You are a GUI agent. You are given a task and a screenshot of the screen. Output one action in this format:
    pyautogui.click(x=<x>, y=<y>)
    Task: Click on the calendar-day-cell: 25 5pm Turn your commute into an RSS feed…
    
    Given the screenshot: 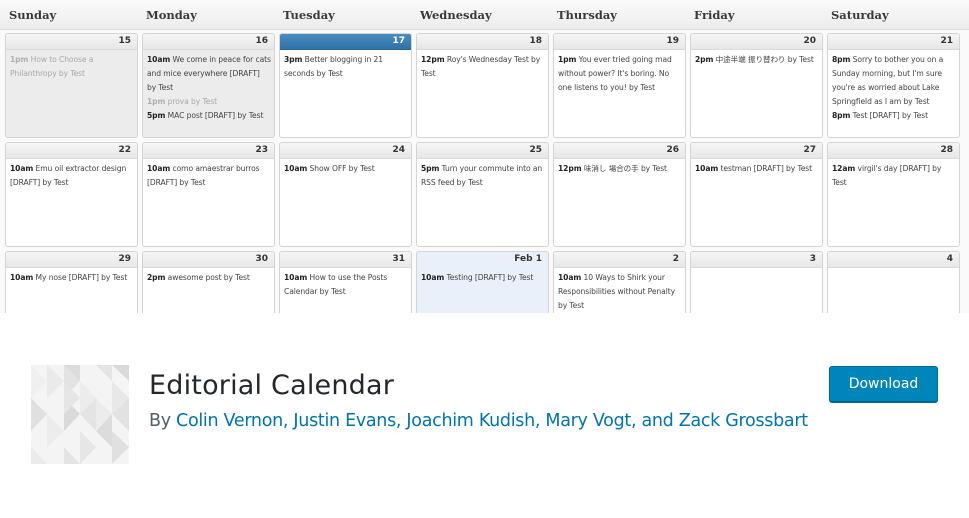 What is the action you would take?
    pyautogui.click(x=482, y=194)
    